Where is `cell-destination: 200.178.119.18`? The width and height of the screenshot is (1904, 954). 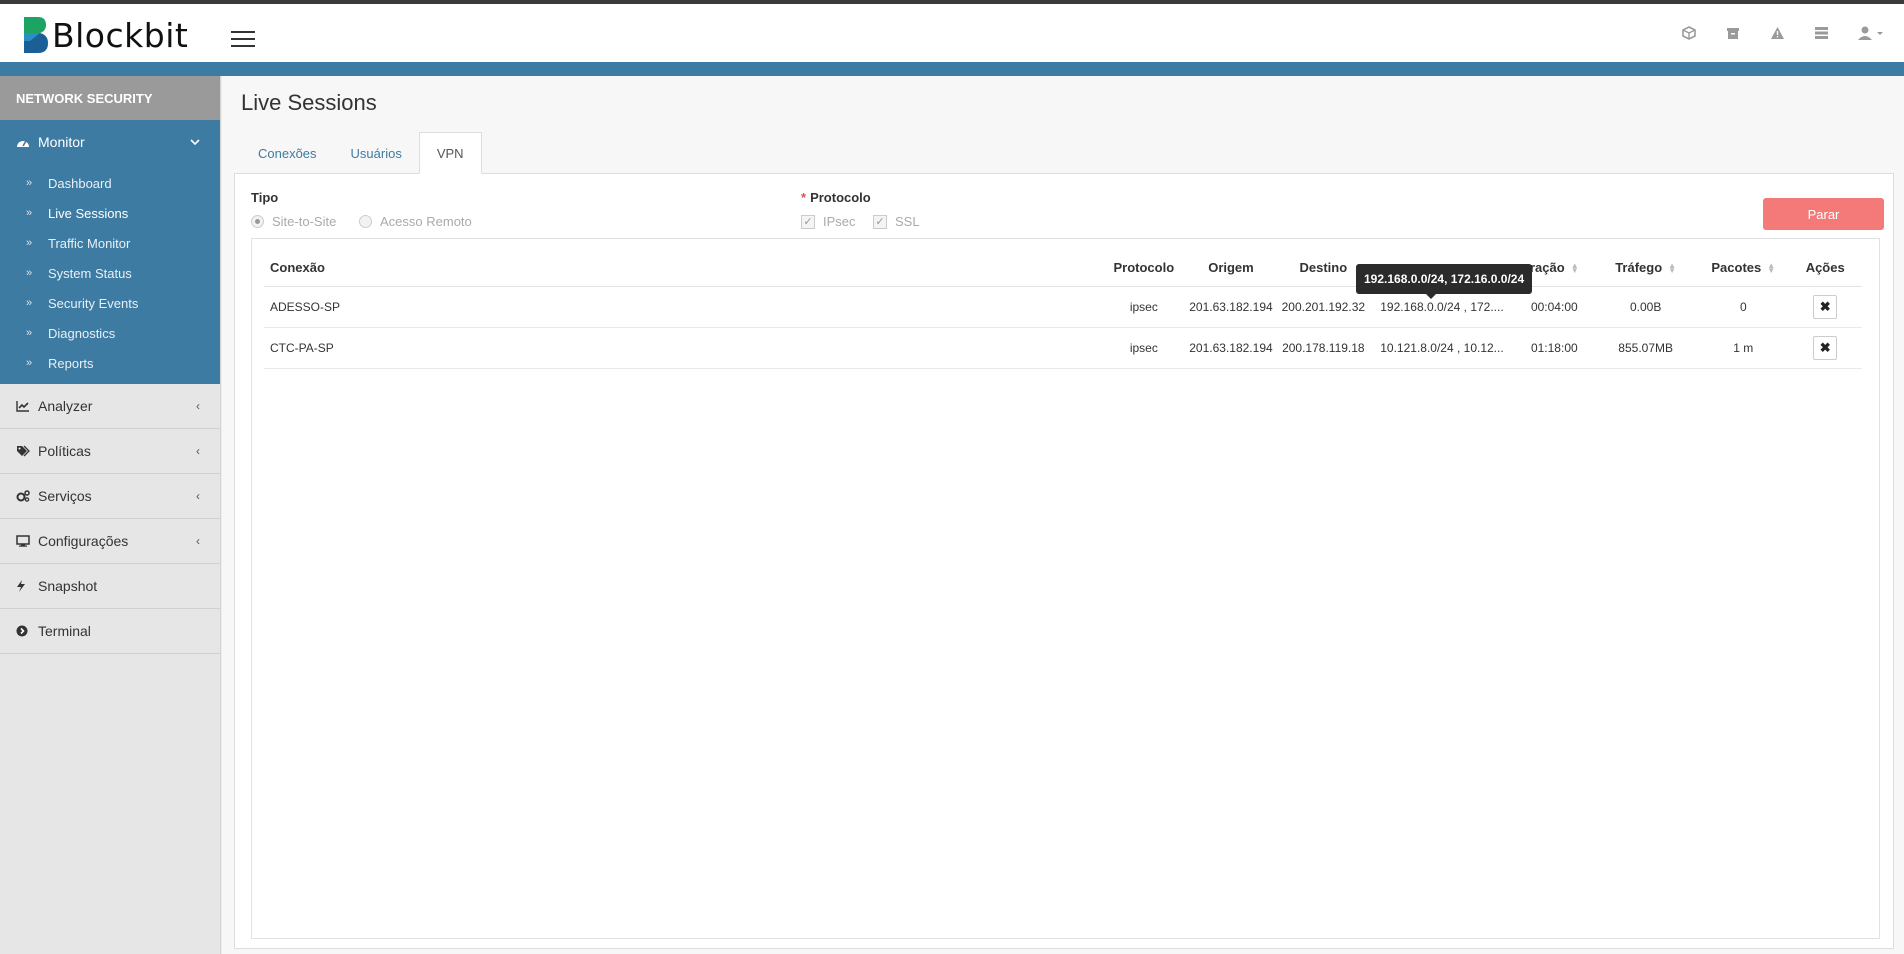
cell-destination: 200.178.119.18 is located at coordinates (1323, 348).